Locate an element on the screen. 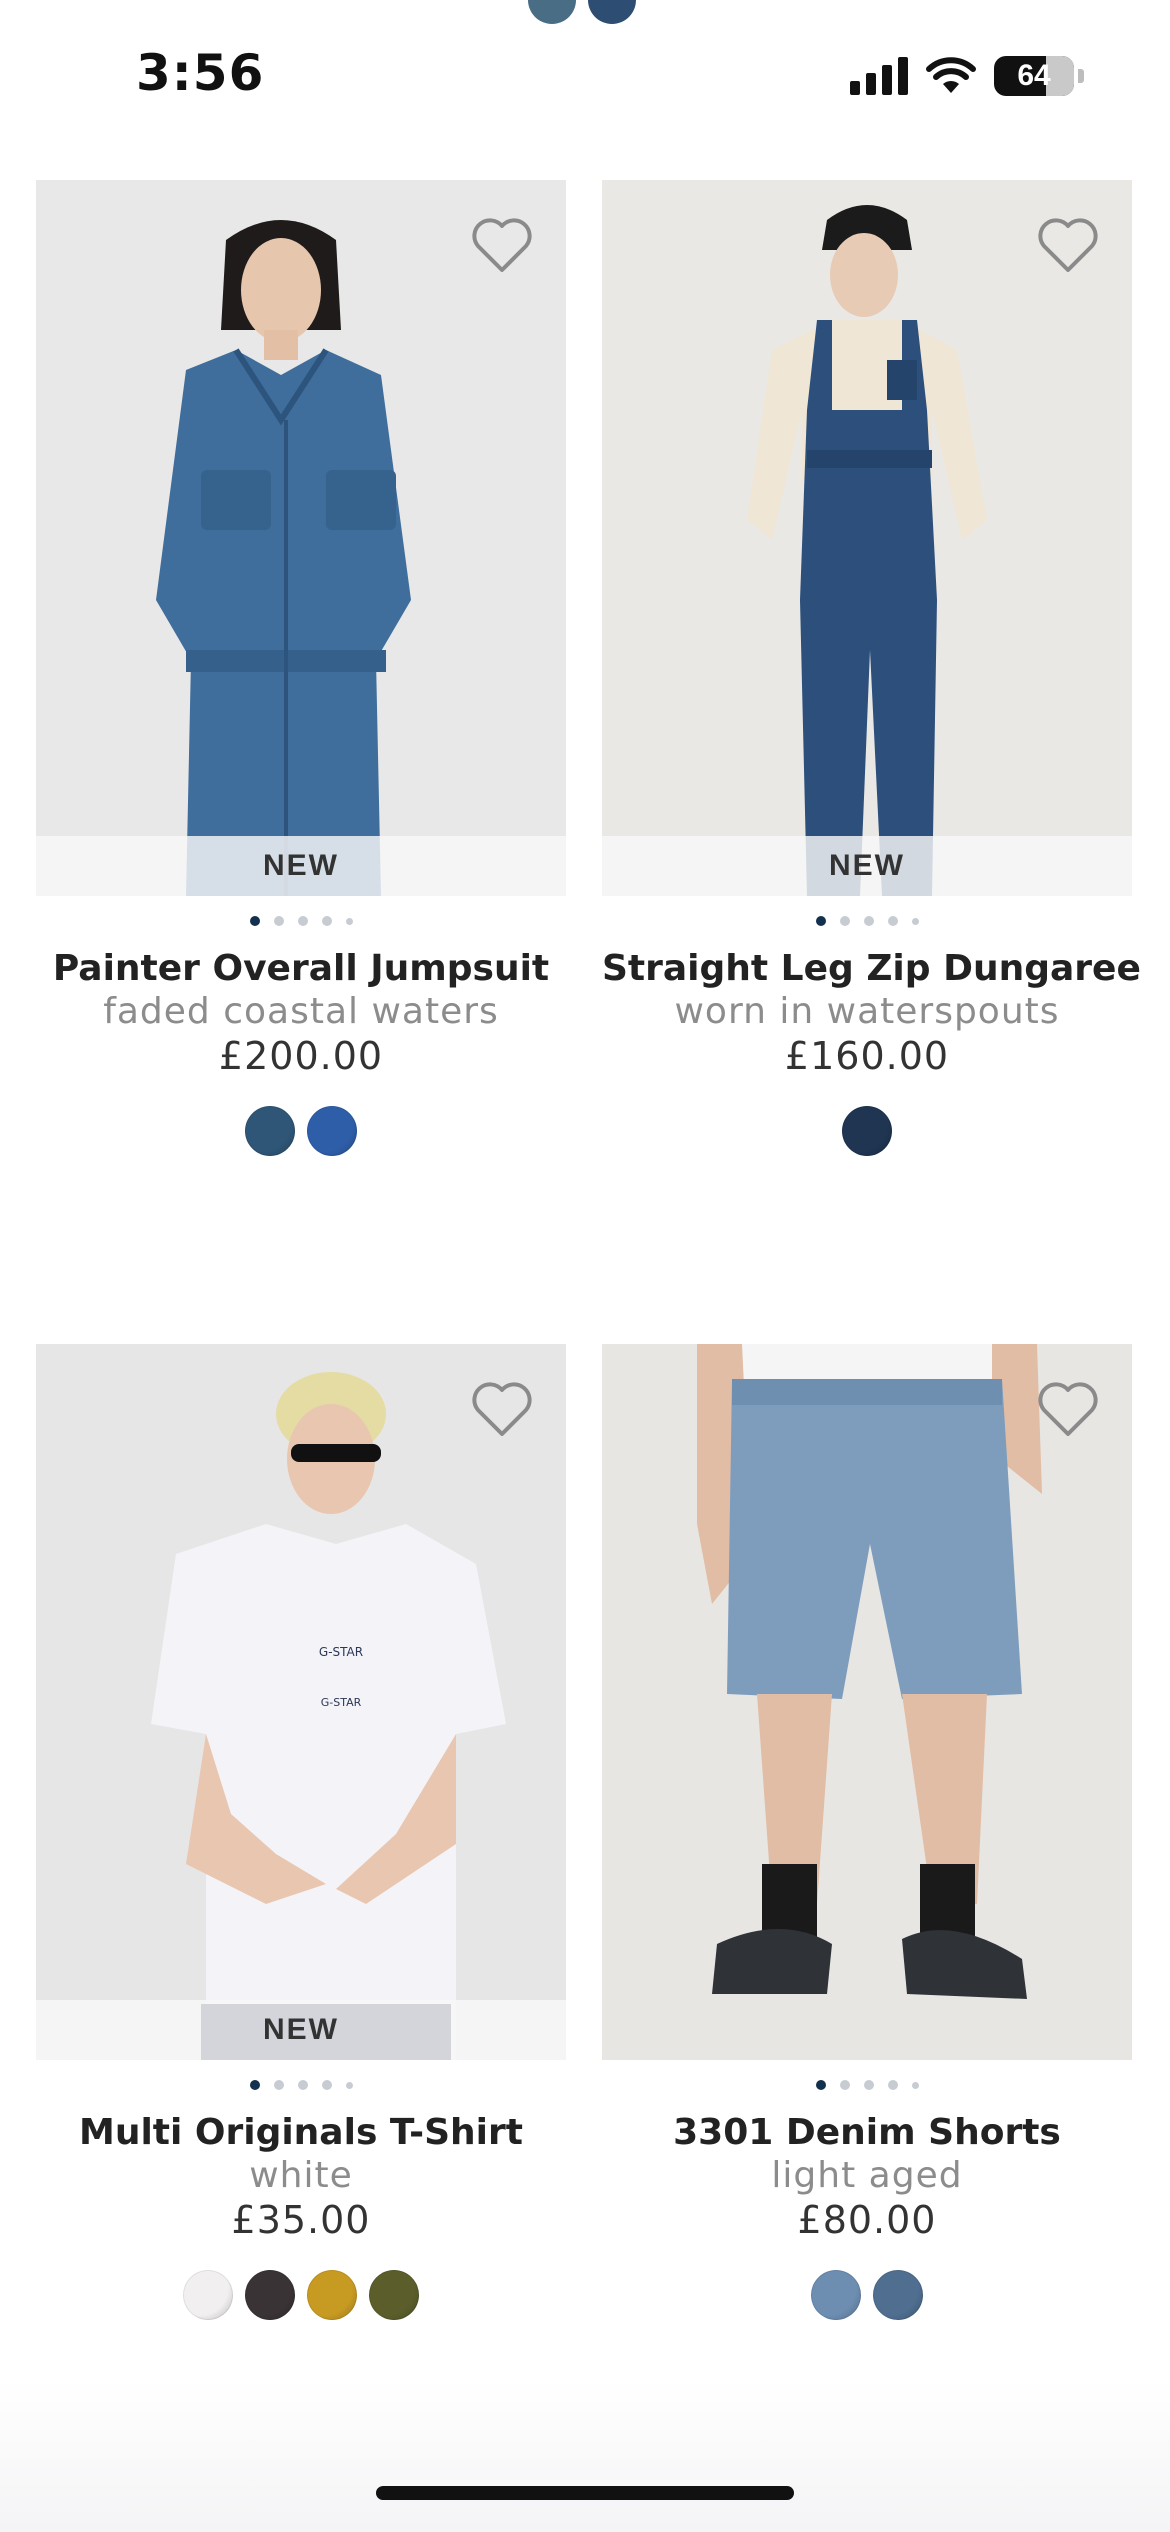 The image size is (1170, 2532). product-name: Multi Originals T-Shirt is located at coordinates (301, 2132).